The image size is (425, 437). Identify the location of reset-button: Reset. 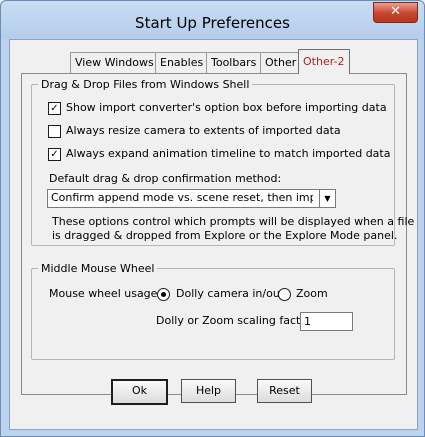
(284, 391).